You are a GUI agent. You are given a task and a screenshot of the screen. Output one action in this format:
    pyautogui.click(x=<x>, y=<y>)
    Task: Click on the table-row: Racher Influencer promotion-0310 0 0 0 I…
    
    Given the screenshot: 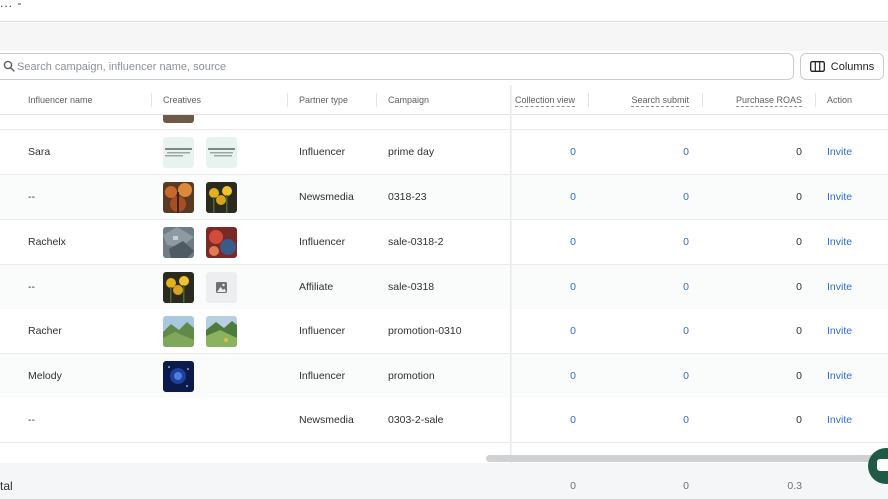 What is the action you would take?
    pyautogui.click(x=444, y=331)
    